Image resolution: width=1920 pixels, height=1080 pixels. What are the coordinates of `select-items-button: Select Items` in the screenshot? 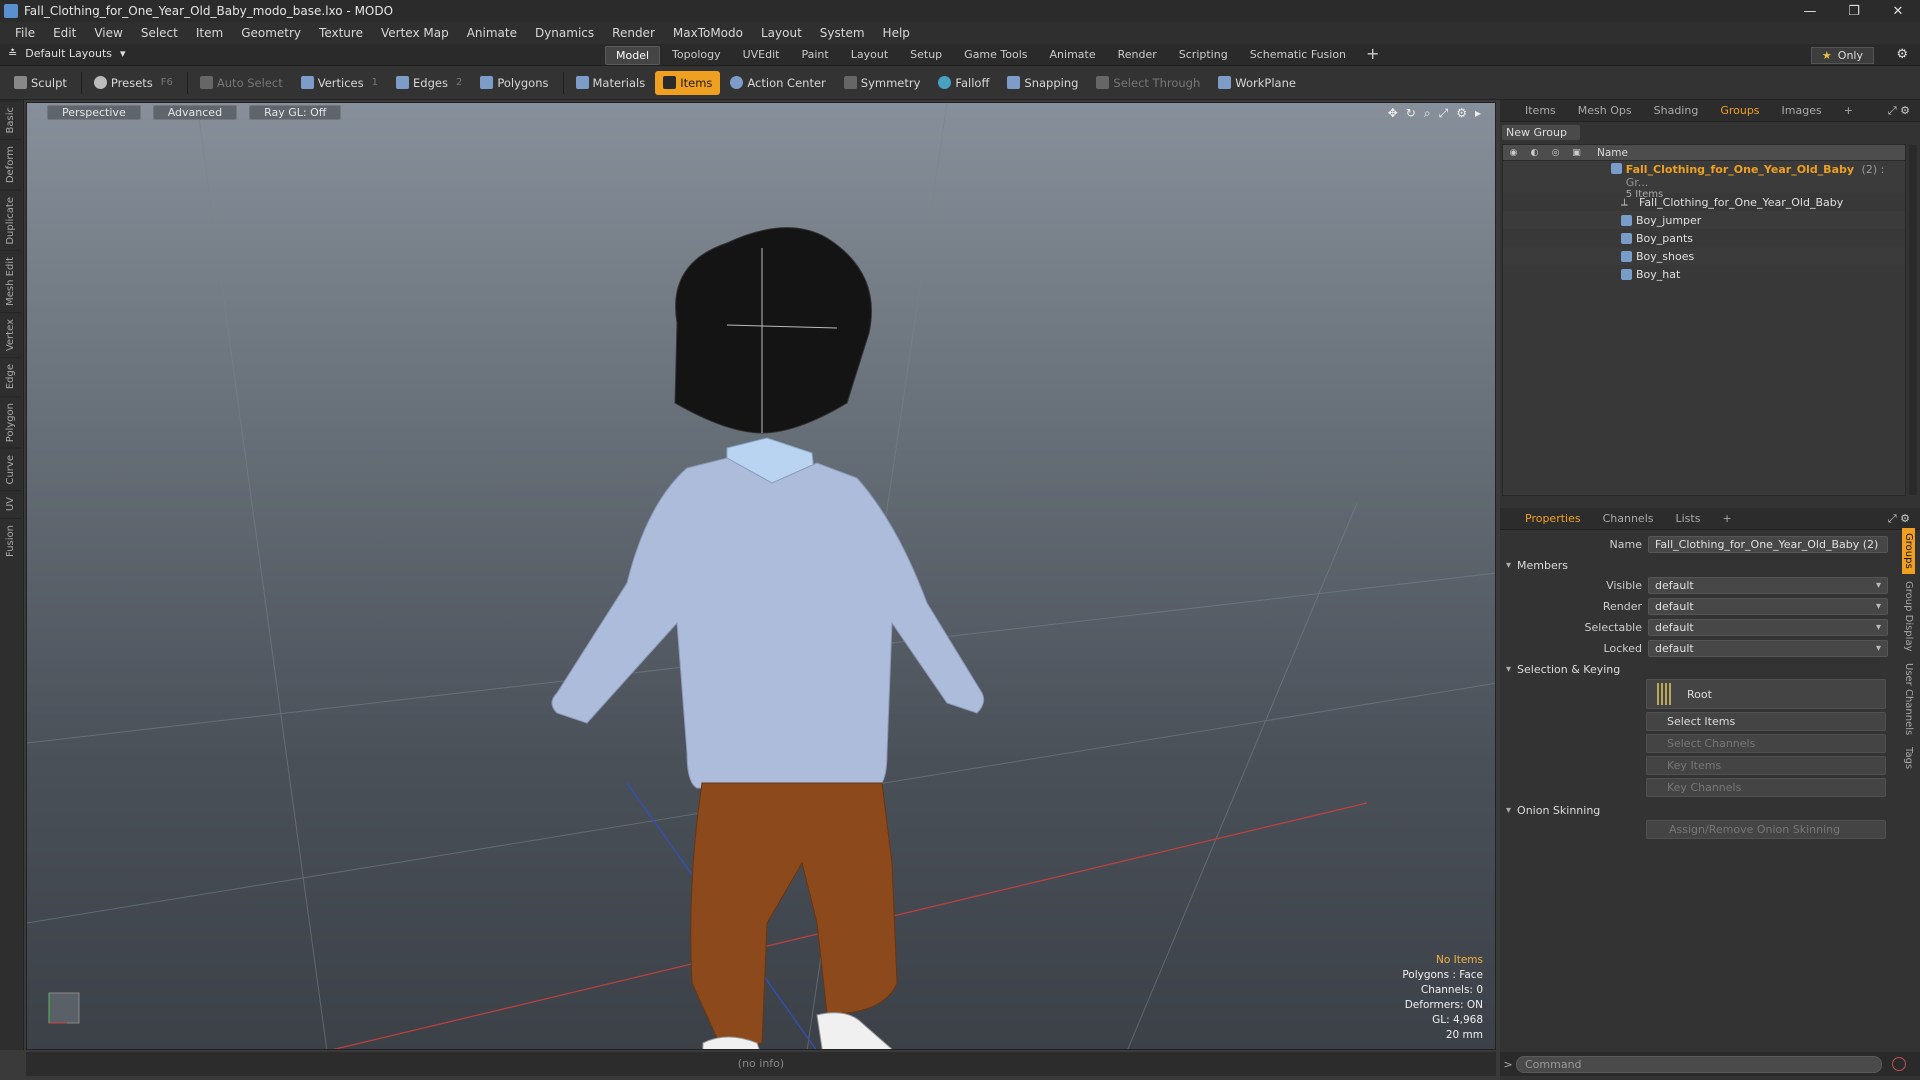 It's located at (1766, 721).